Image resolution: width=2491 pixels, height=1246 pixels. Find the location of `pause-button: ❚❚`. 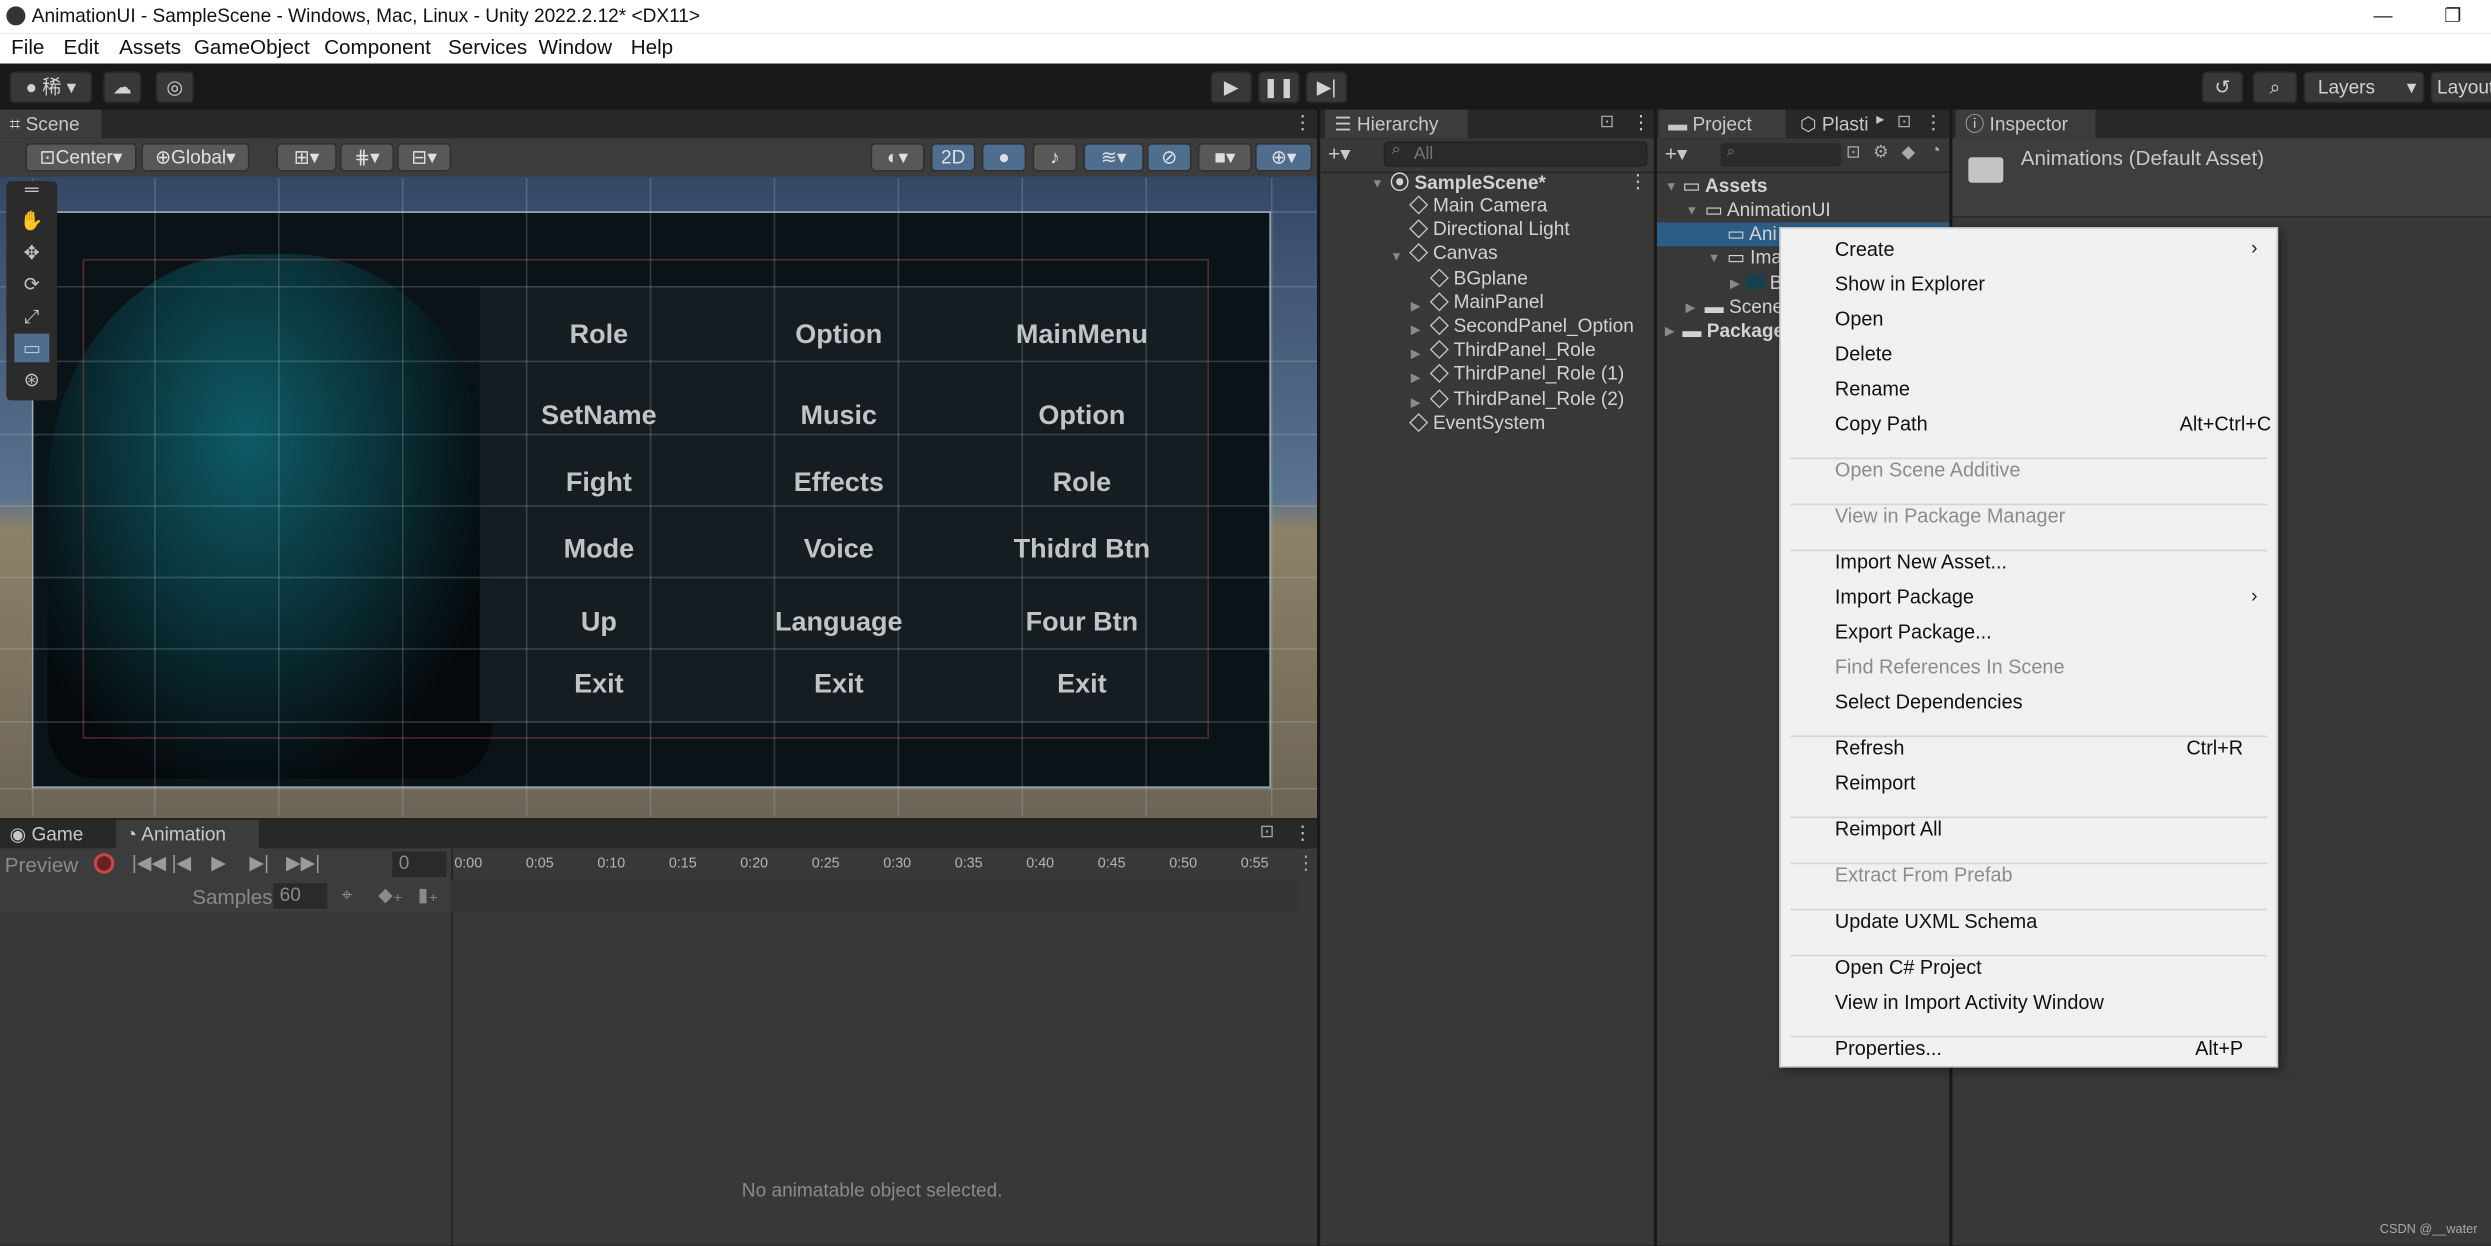

pause-button: ❚❚ is located at coordinates (1279, 87).